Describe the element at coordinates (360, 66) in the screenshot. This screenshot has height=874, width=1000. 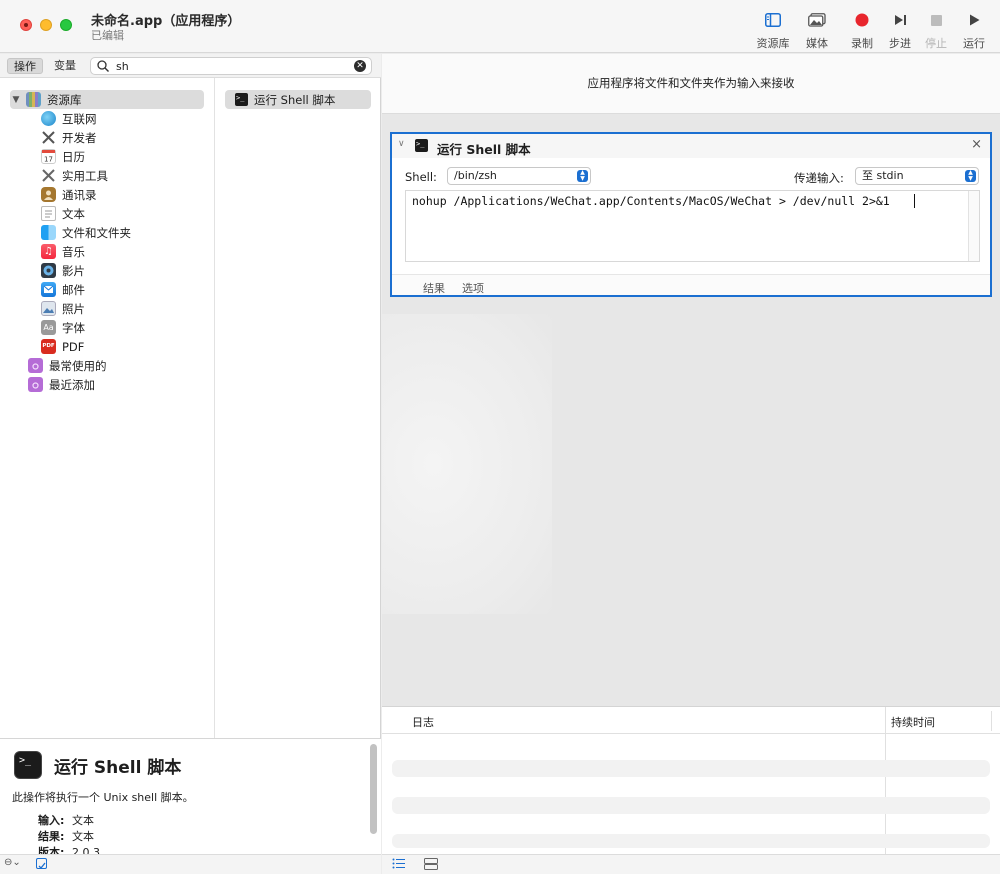
I see `clear-search-icon: ✕` at that location.